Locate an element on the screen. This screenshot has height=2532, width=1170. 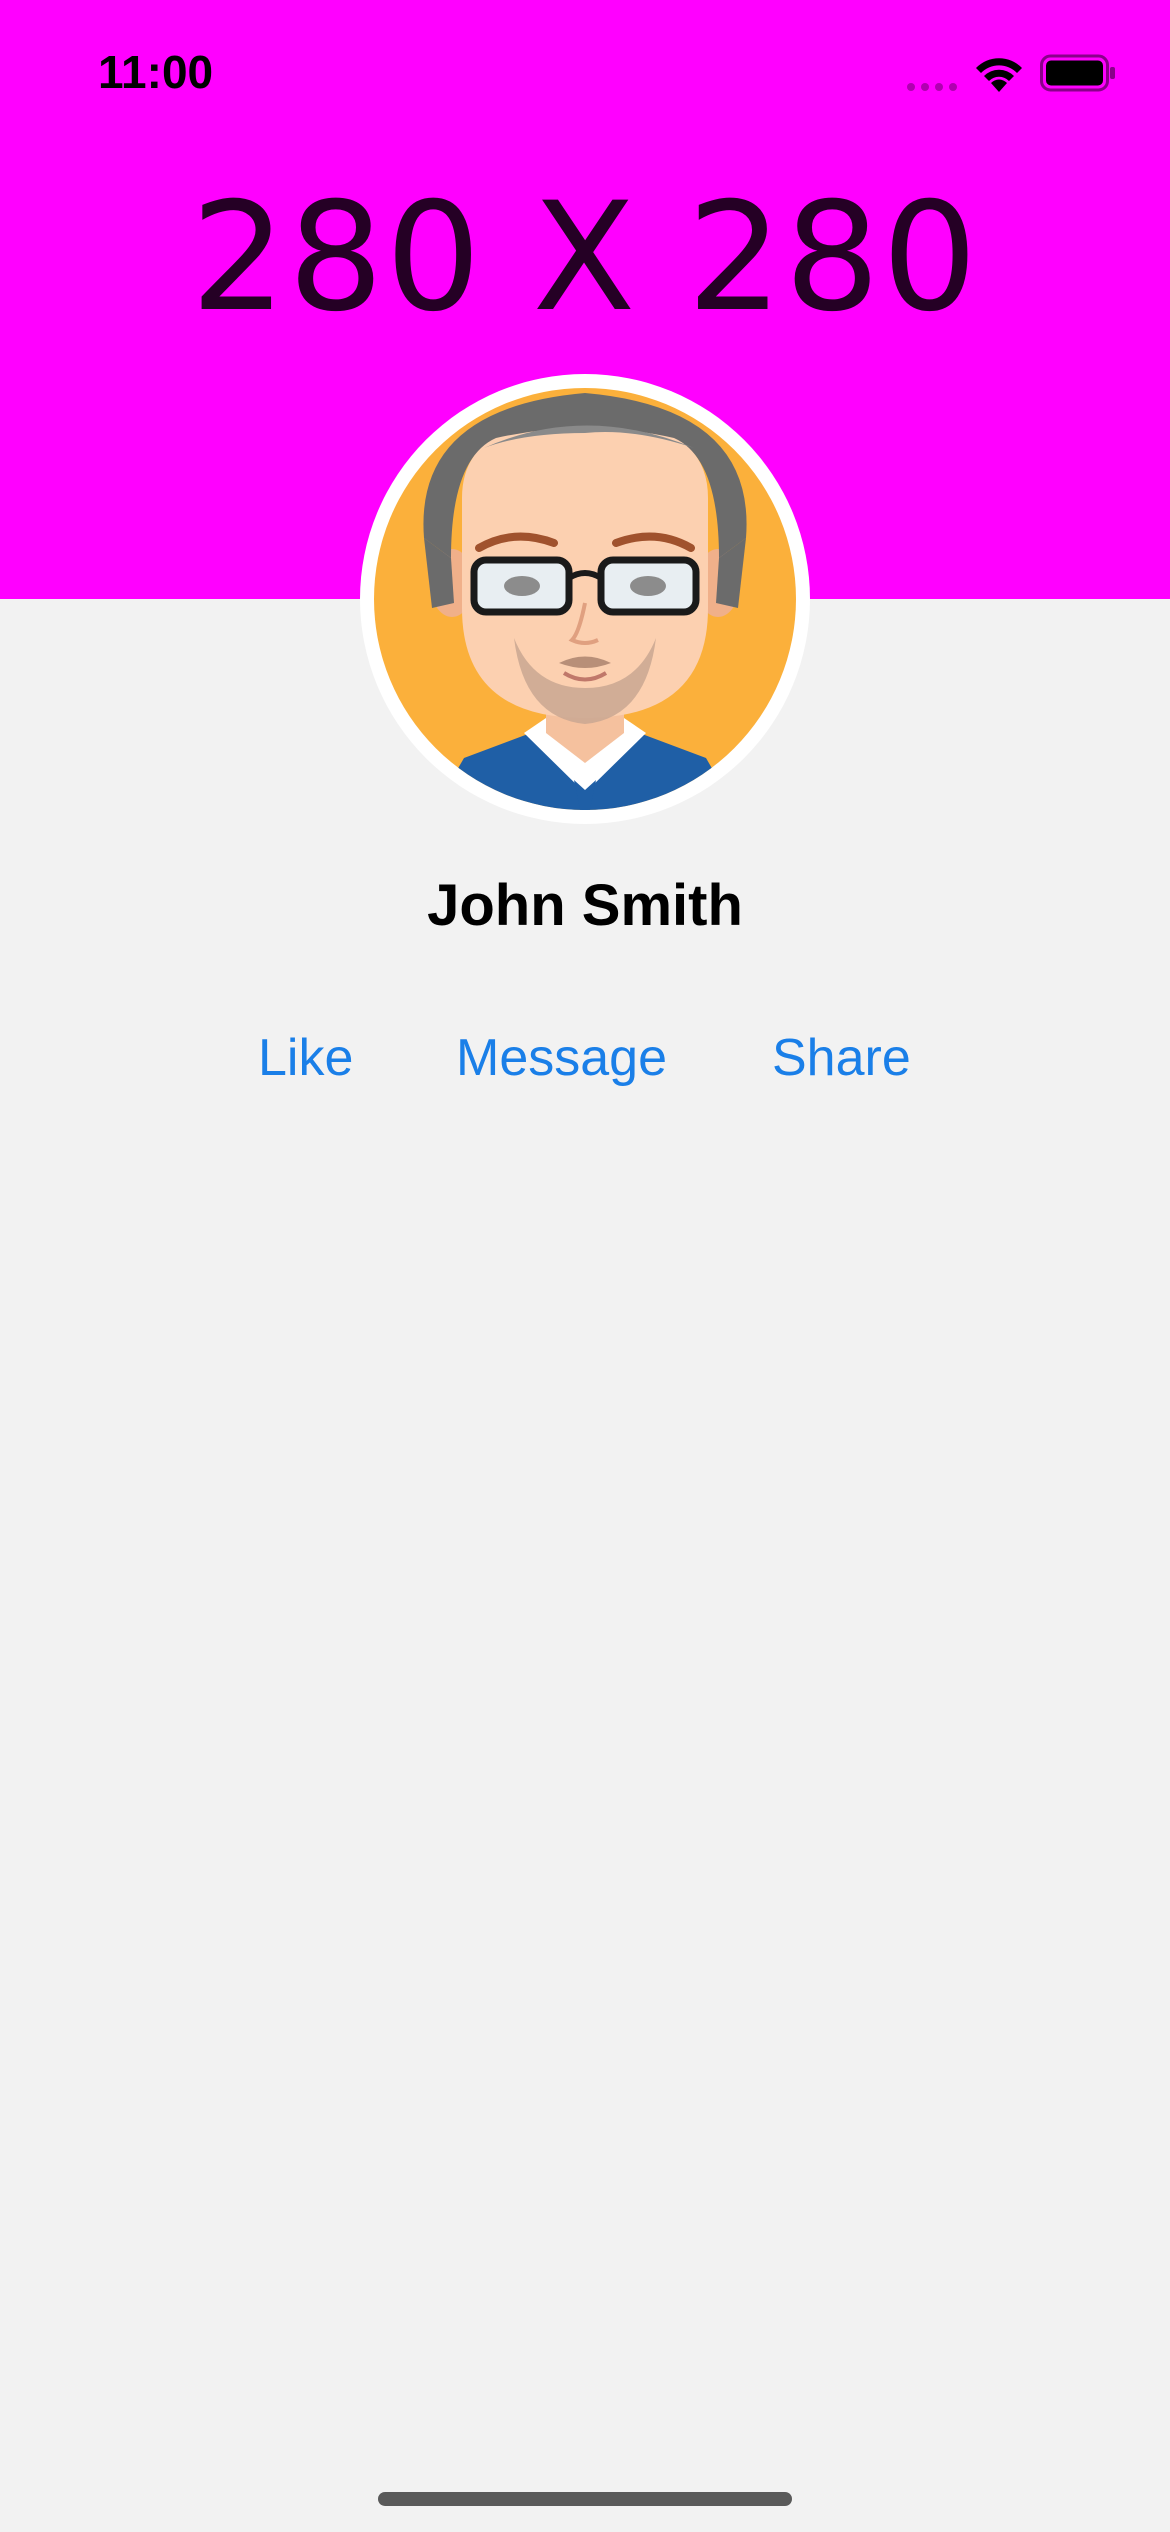
person-avatar-icon is located at coordinates (585, 599).